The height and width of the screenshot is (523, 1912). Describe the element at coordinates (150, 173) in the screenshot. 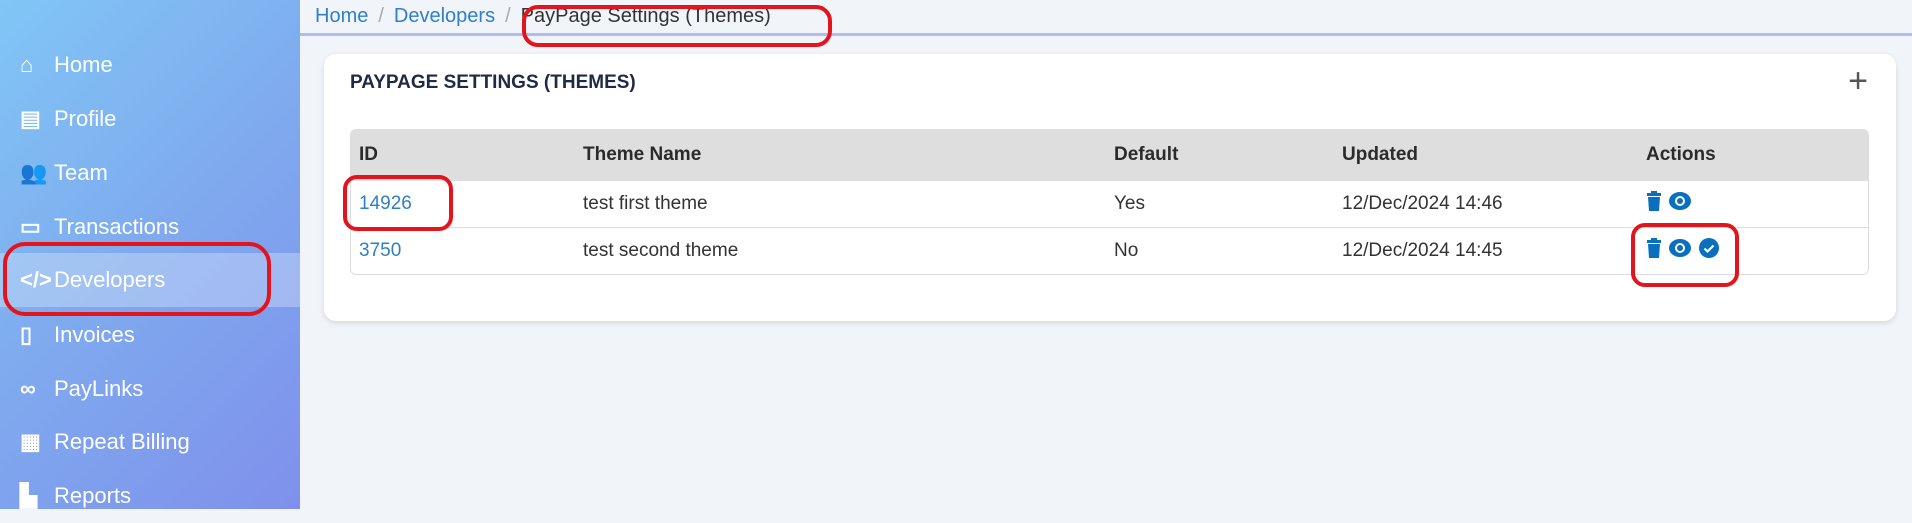

I see `sidebar-item-team: 👥 Team` at that location.